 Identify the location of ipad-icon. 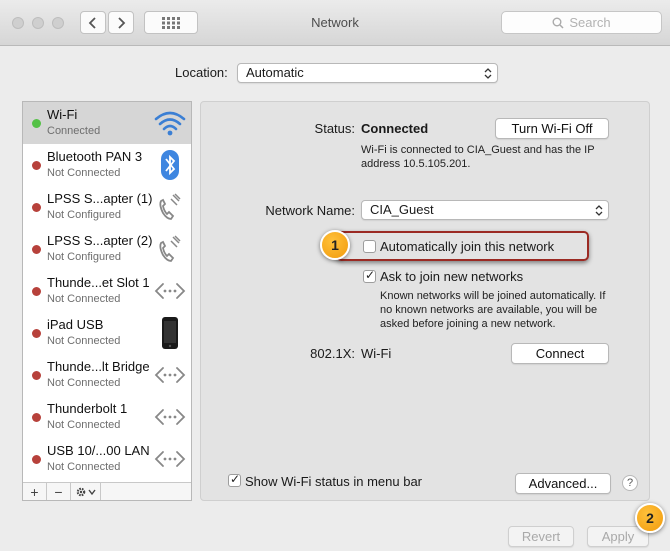
(170, 333).